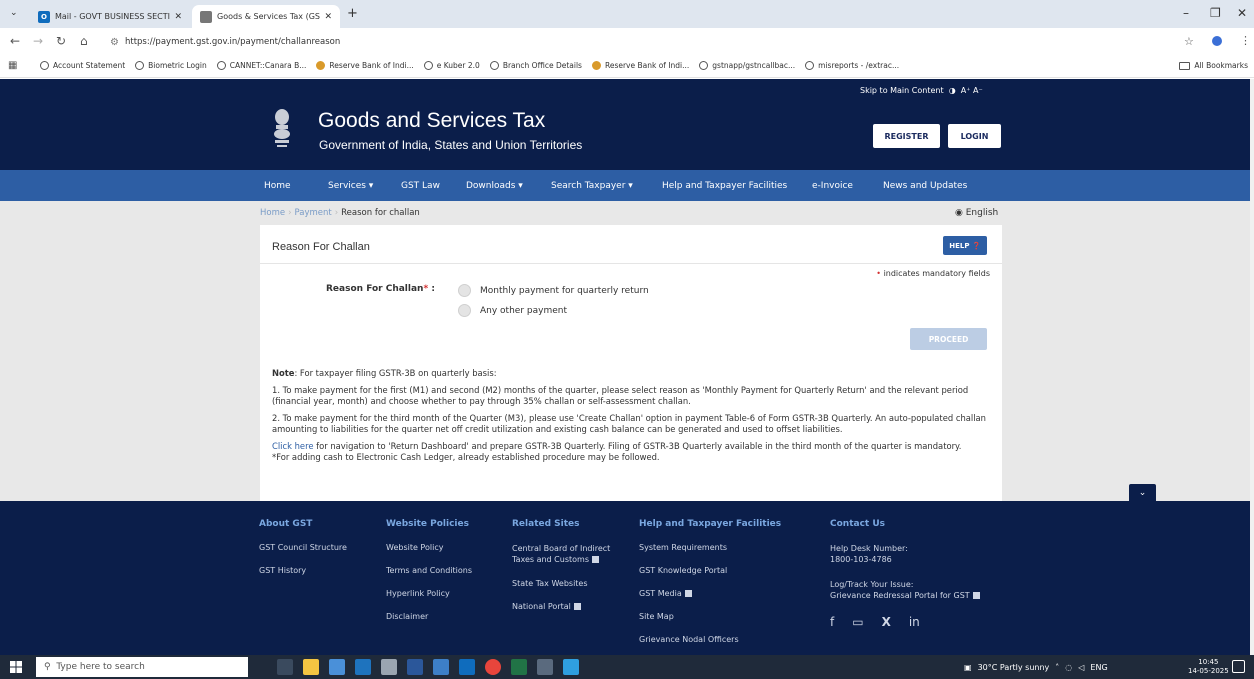 The height and width of the screenshot is (679, 1254). What do you see at coordinates (114, 42) in the screenshot?
I see `site-info-icon: ⚙` at bounding box center [114, 42].